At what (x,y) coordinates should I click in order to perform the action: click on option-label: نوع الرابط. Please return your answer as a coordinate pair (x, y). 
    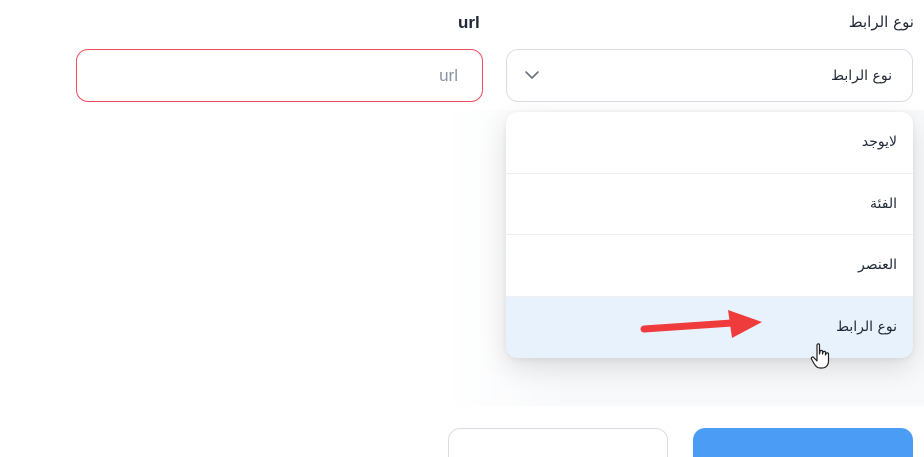
    Looking at the image, I should click on (866, 327).